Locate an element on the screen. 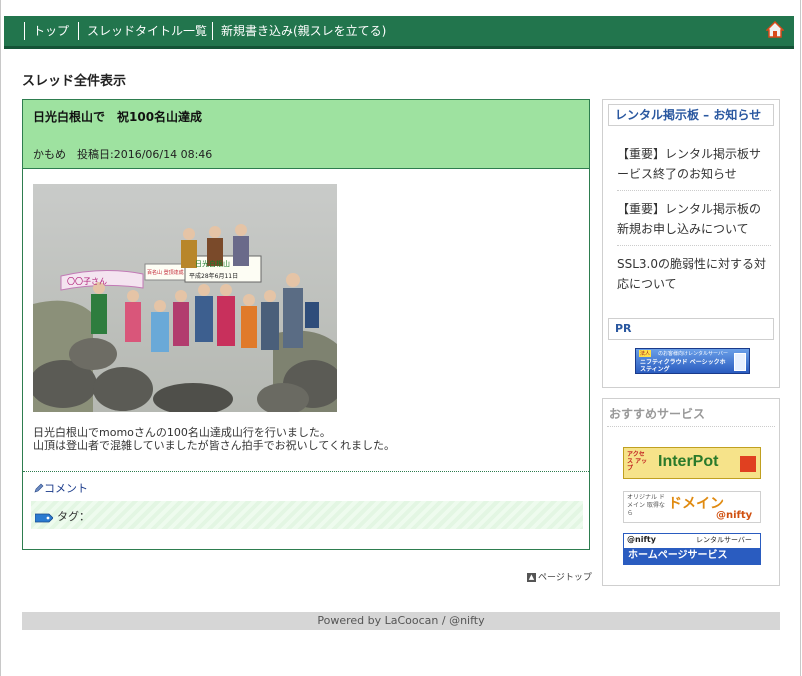  photo-banner-mid: 百名山 登頂達成 is located at coordinates (165, 272).